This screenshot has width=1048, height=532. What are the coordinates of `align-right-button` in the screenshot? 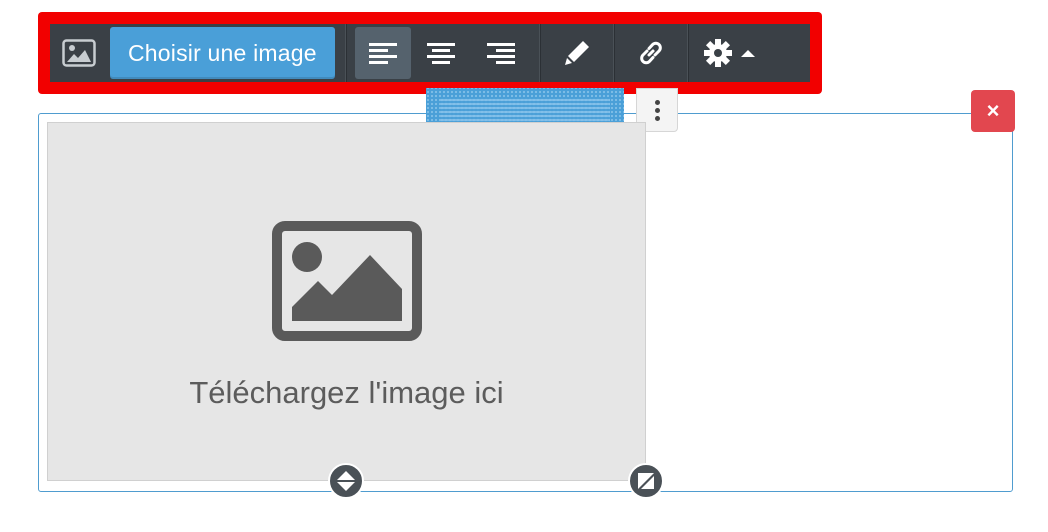 It's located at (501, 53).